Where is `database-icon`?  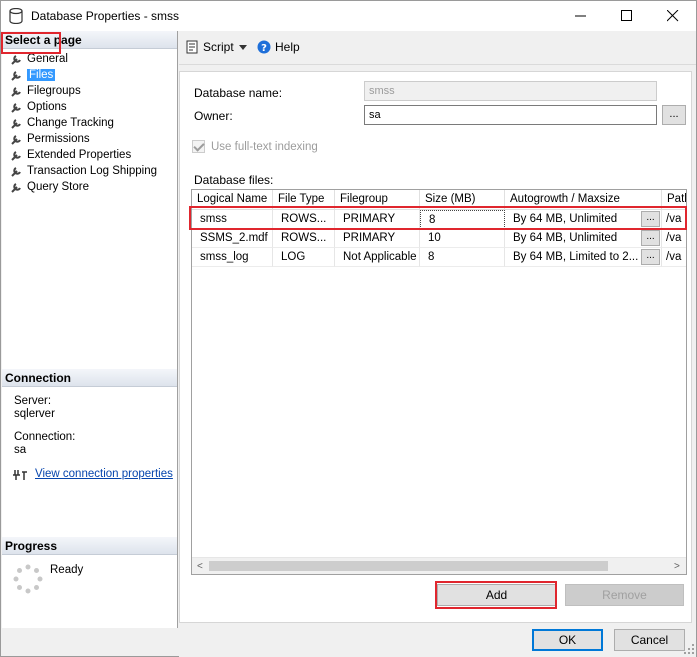
database-icon is located at coordinates (16, 16).